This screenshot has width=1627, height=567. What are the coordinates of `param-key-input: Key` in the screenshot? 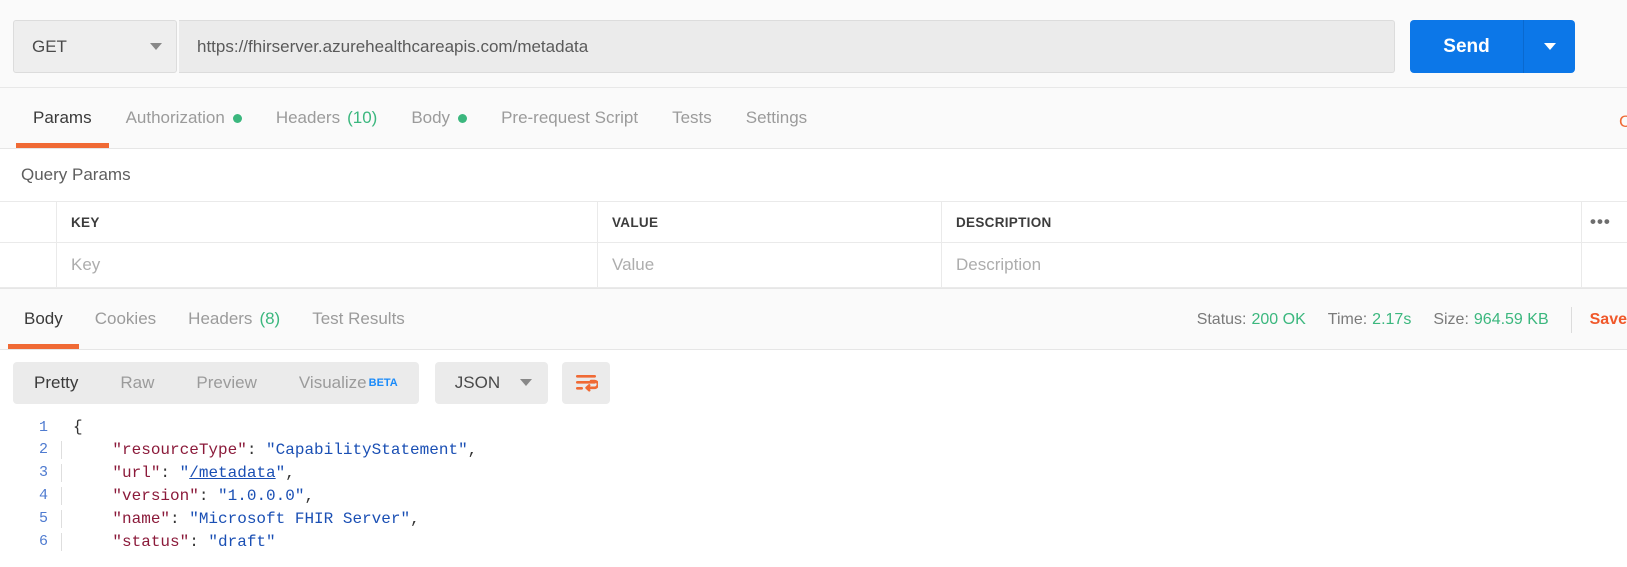 It's located at (327, 265).